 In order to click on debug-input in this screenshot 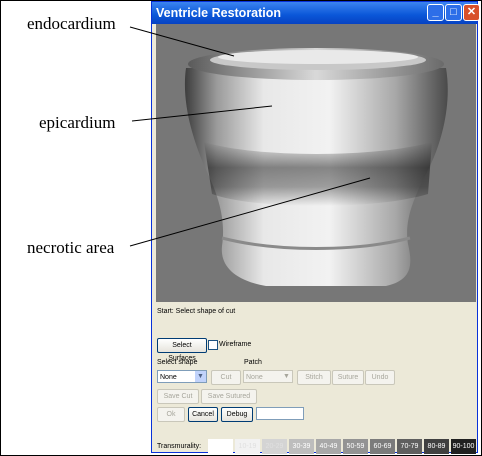, I will do `click(280, 413)`.